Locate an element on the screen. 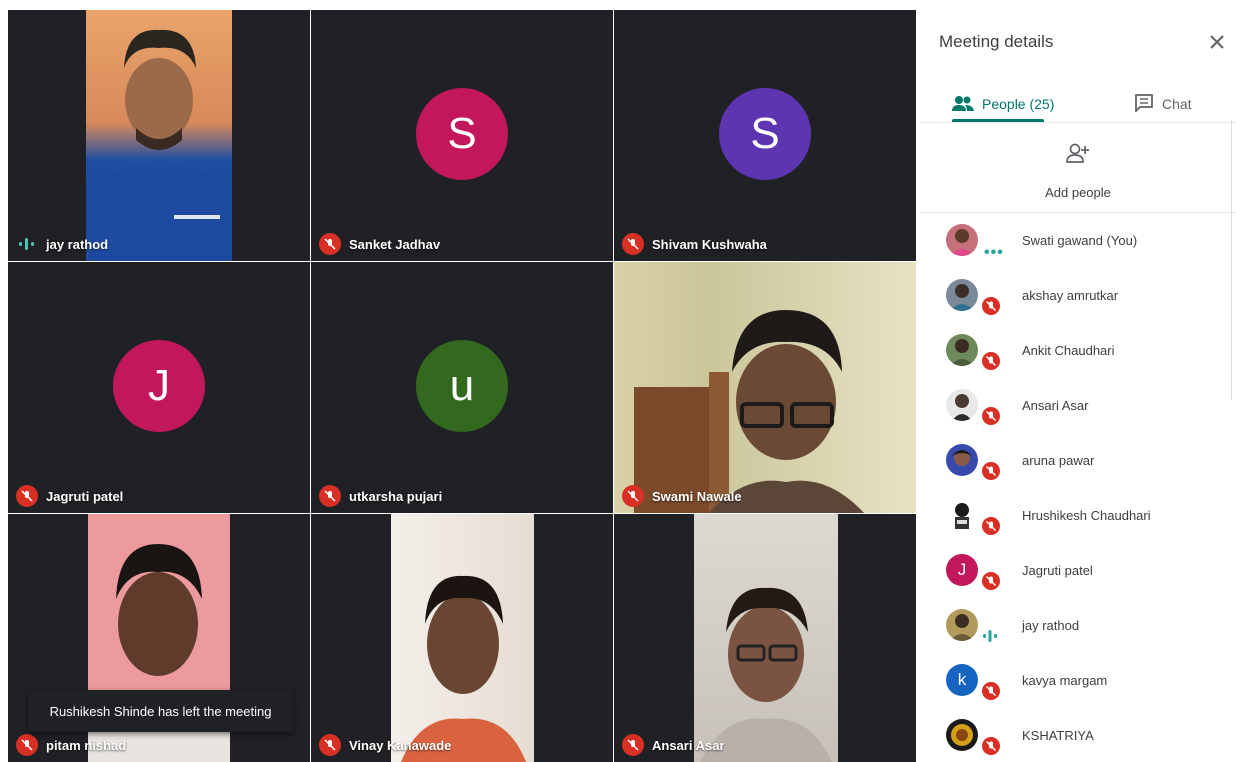 The width and height of the screenshot is (1236, 762). participant-tile-jagruti-patel: J Jagruti patel is located at coordinates (159, 387).